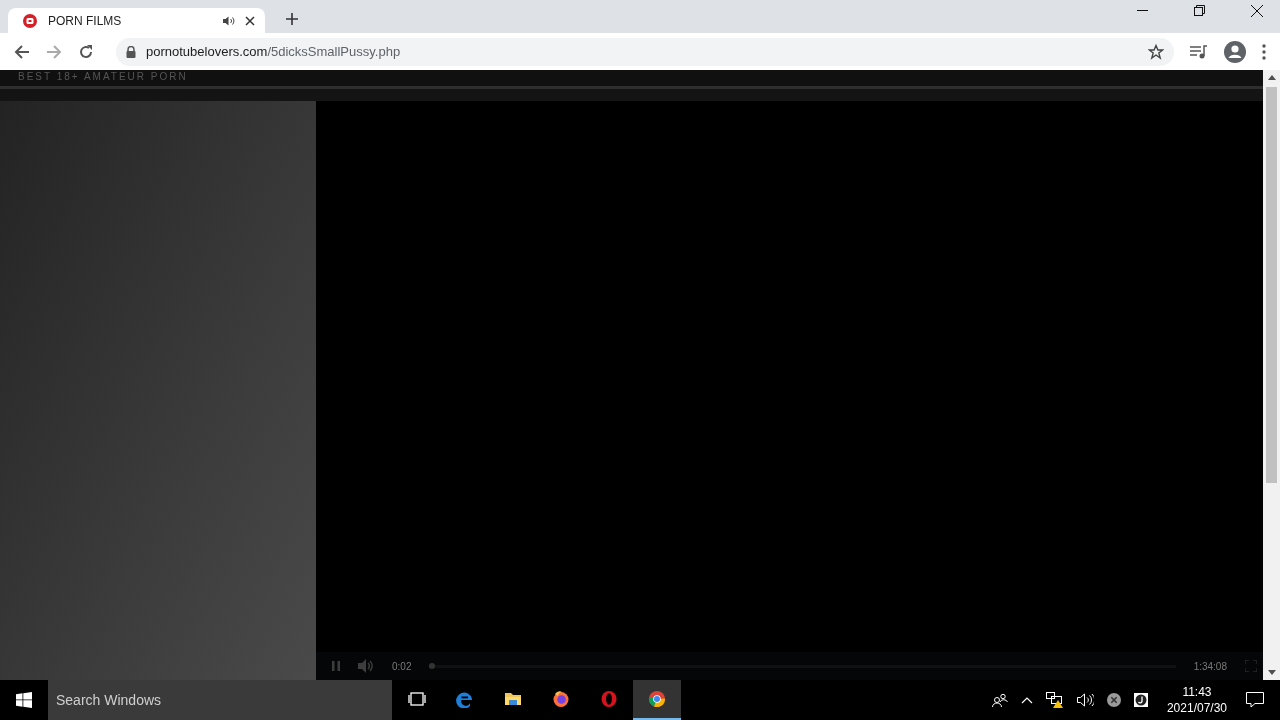  What do you see at coordinates (24, 700) in the screenshot?
I see `windows-icon` at bounding box center [24, 700].